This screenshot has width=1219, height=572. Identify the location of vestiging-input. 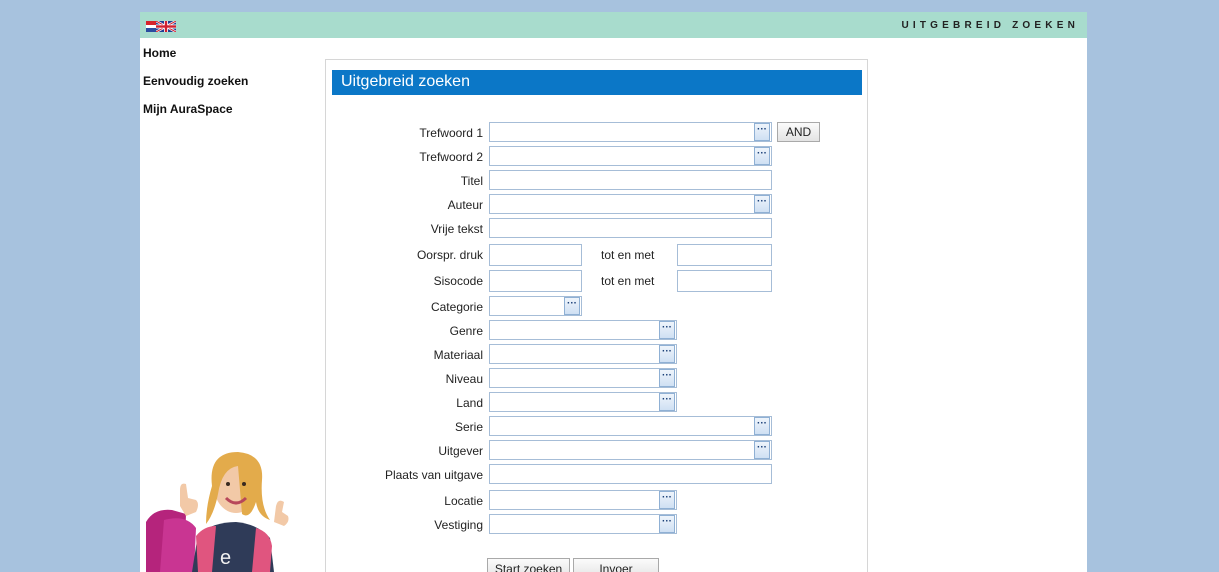
(583, 524).